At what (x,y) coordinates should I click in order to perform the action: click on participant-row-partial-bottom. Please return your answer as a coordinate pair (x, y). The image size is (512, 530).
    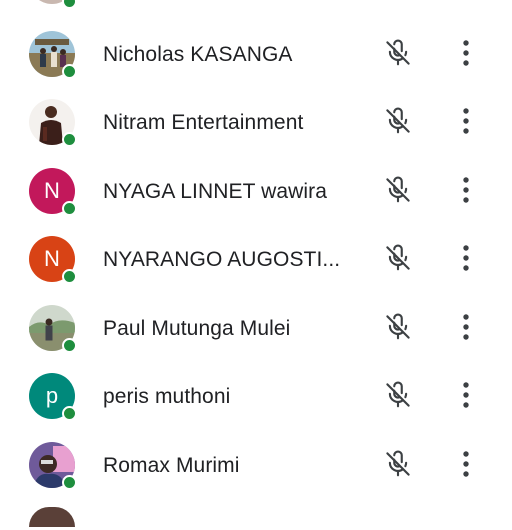
    Looking at the image, I should click on (256, 515).